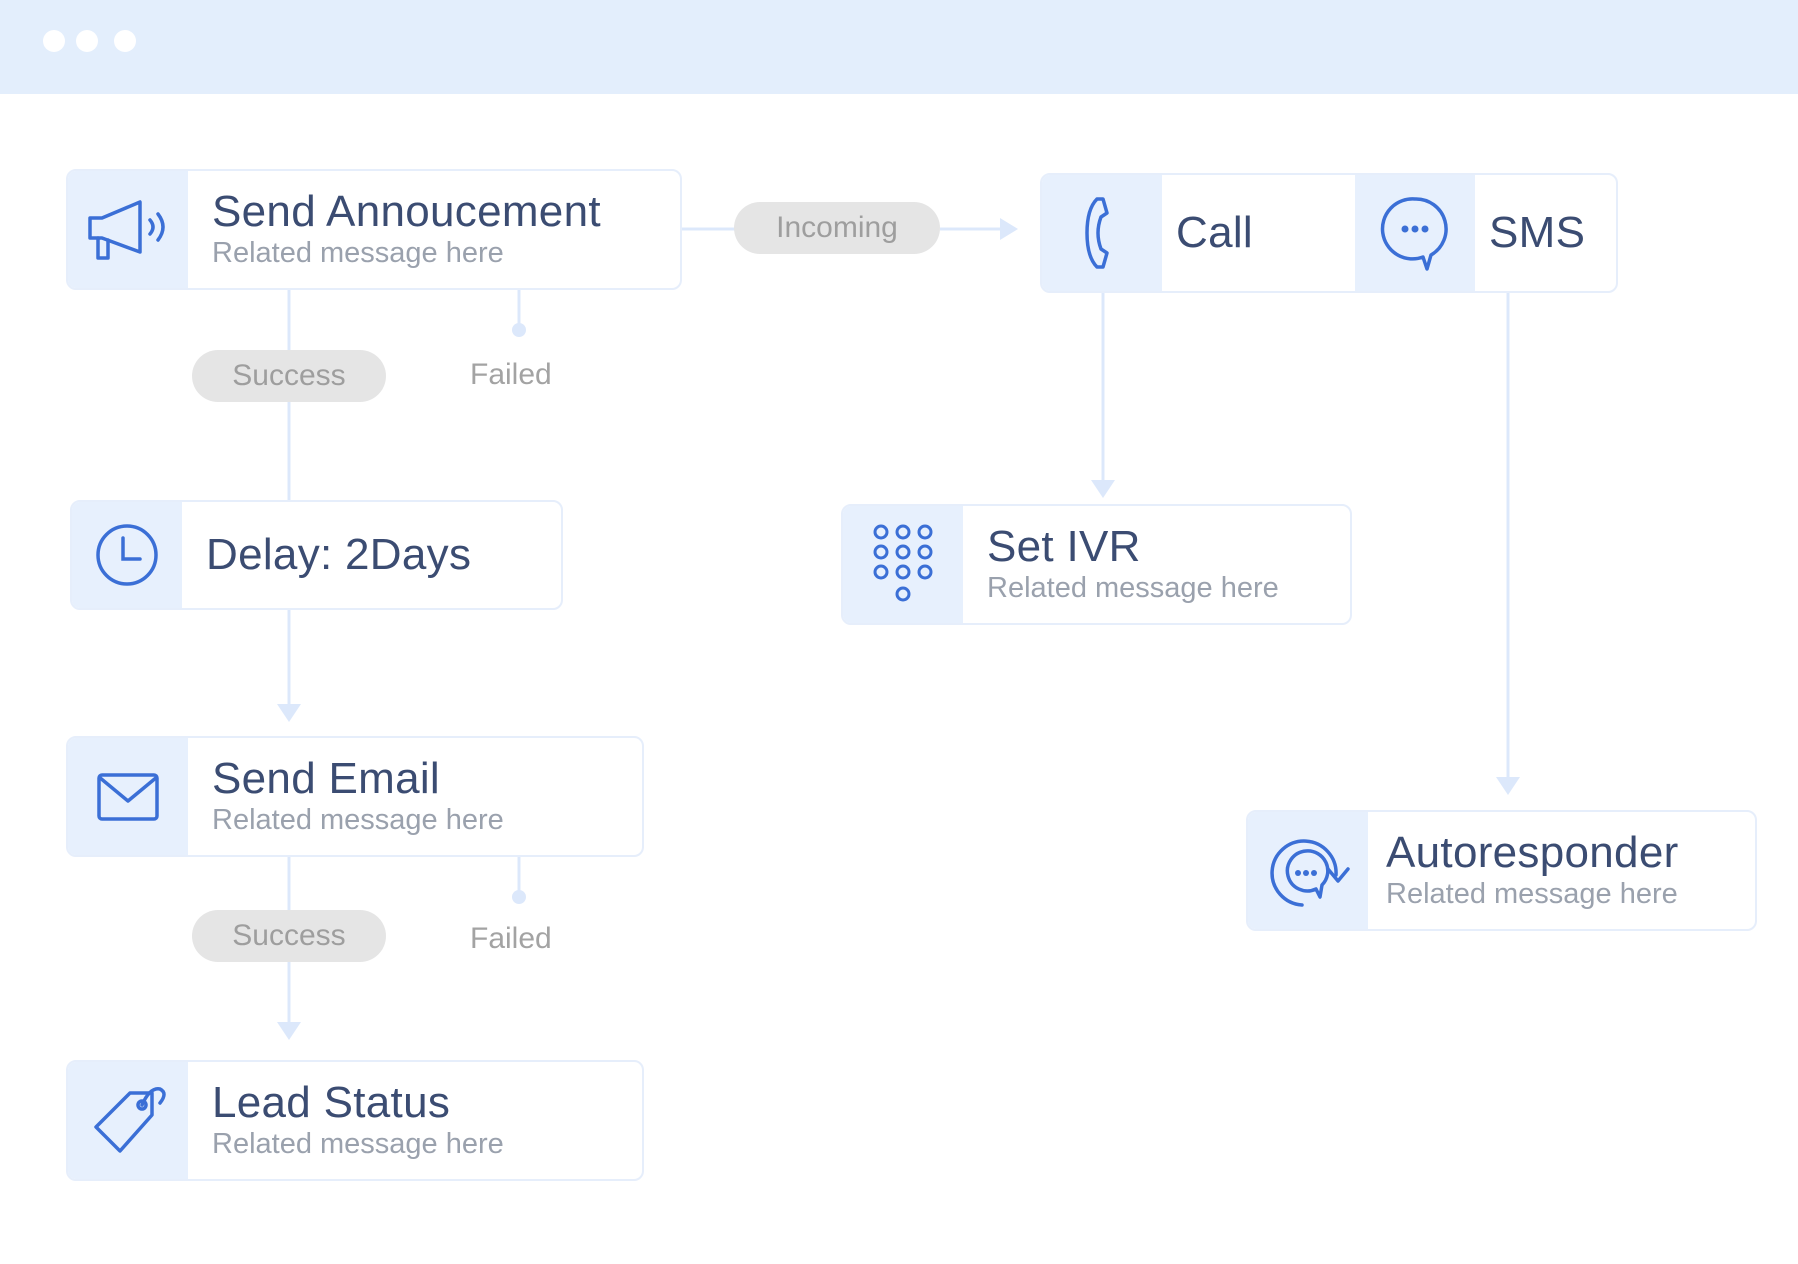 The width and height of the screenshot is (1798, 1264). I want to click on node-body: Set IVR Related message here, so click(1156, 564).